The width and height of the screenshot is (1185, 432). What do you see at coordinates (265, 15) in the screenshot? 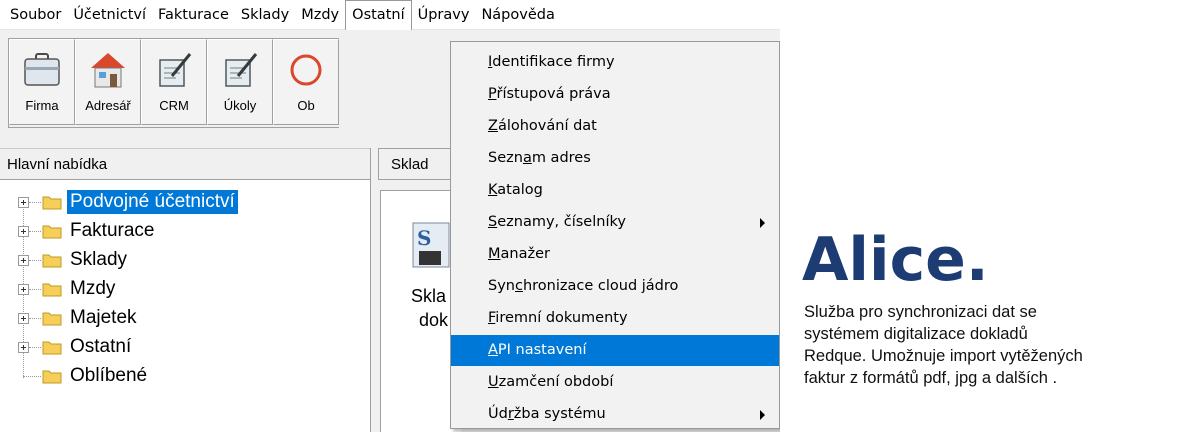
I see `menu-sklady: Sklady` at bounding box center [265, 15].